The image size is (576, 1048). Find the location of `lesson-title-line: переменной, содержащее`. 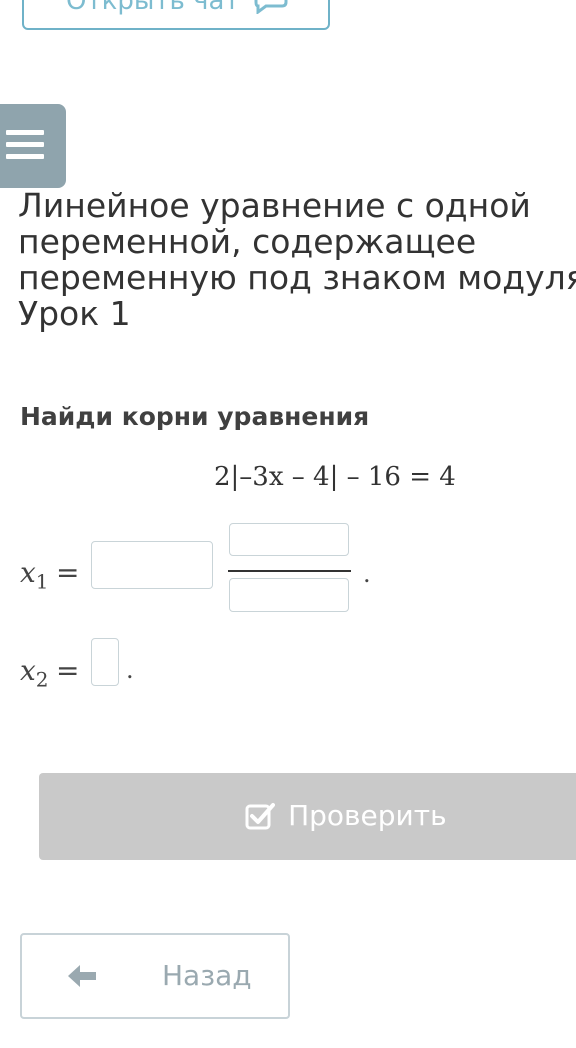

lesson-title-line: переменной, содержащее is located at coordinates (247, 241).